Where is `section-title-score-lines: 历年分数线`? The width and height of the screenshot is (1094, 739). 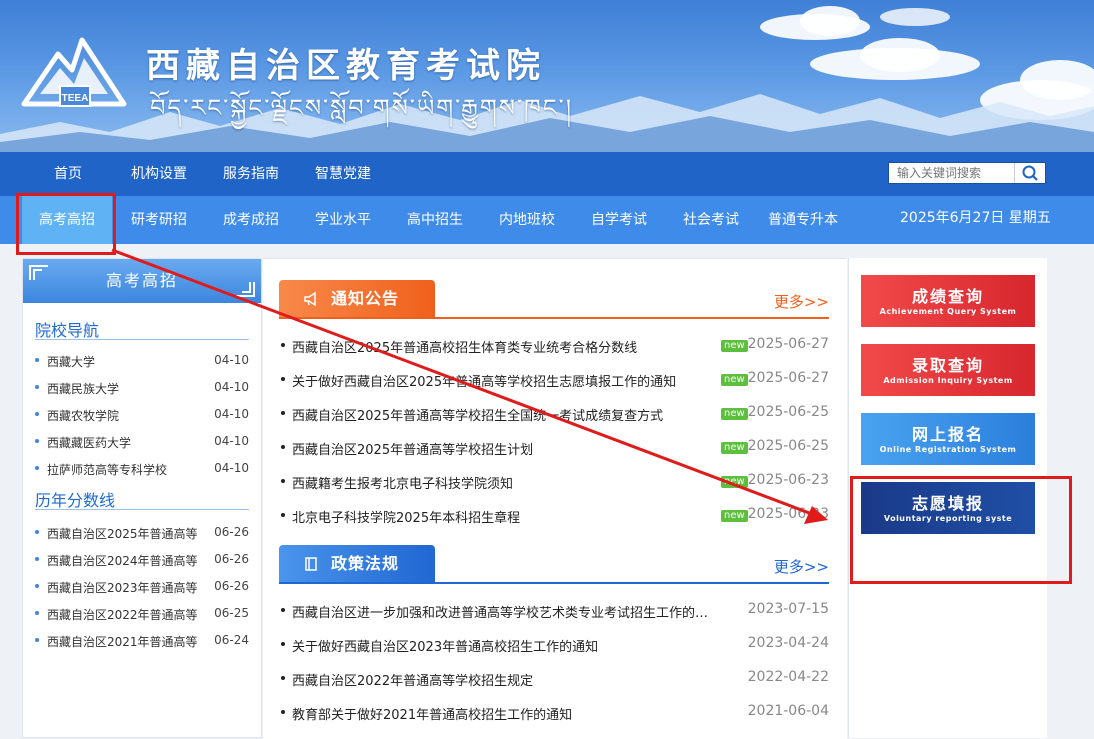
section-title-score-lines: 历年分数线 is located at coordinates (75, 500).